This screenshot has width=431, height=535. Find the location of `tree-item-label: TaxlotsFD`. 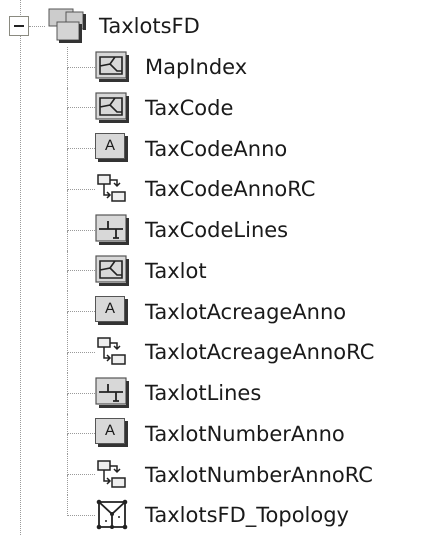

tree-item-label: TaxlotsFD is located at coordinates (149, 26).